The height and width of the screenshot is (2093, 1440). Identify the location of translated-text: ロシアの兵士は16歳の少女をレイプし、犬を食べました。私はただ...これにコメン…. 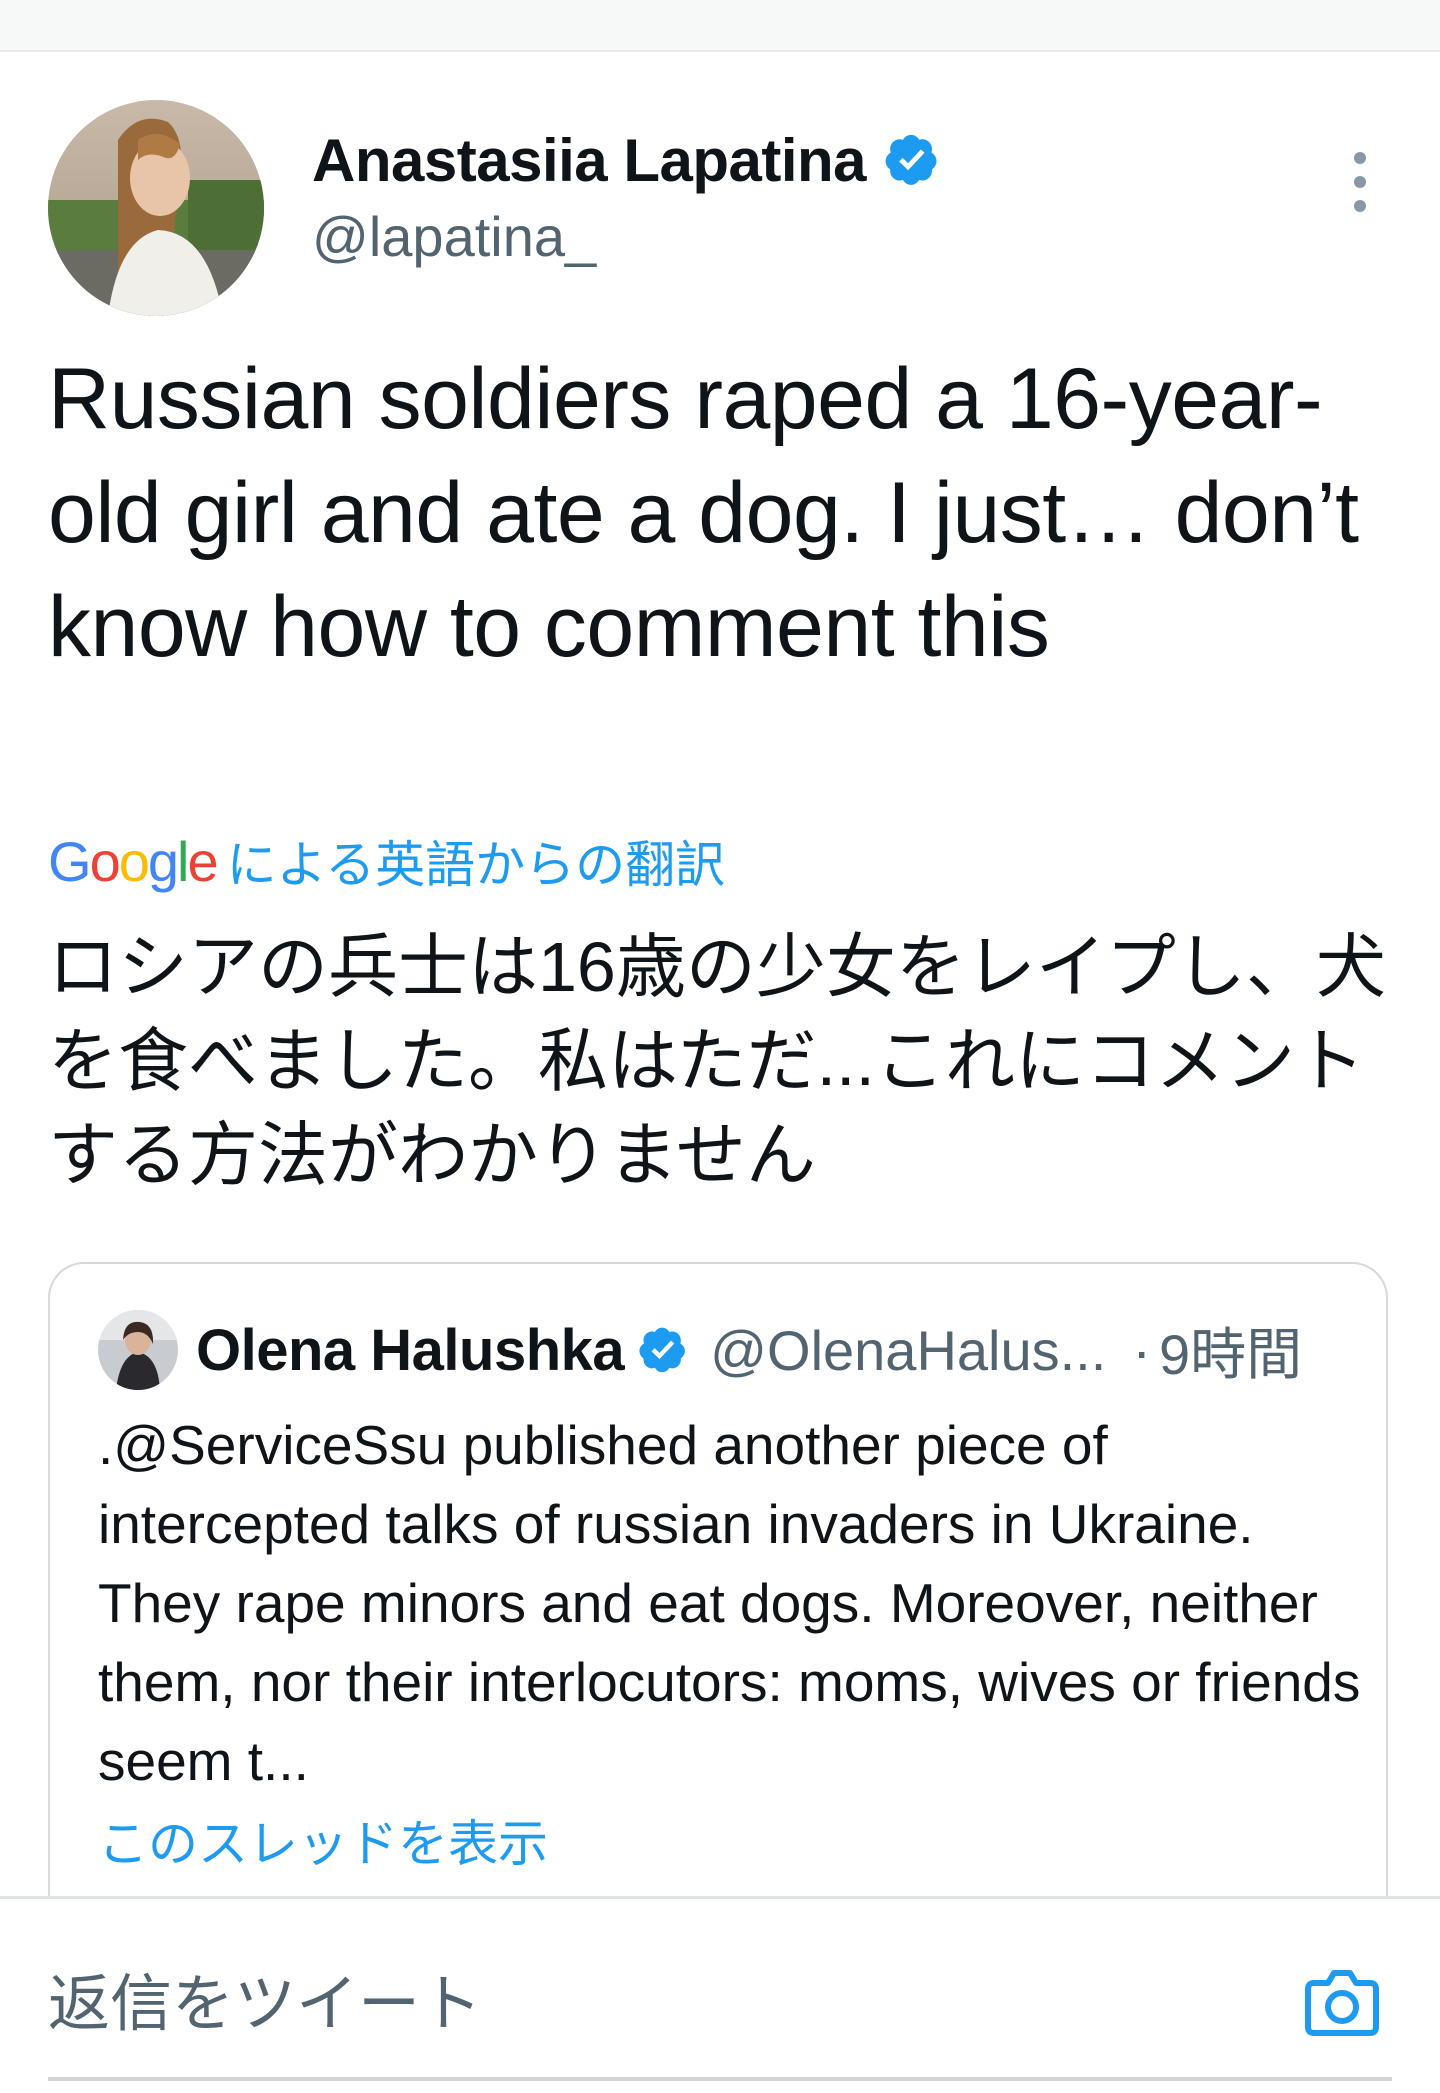
(717, 1061).